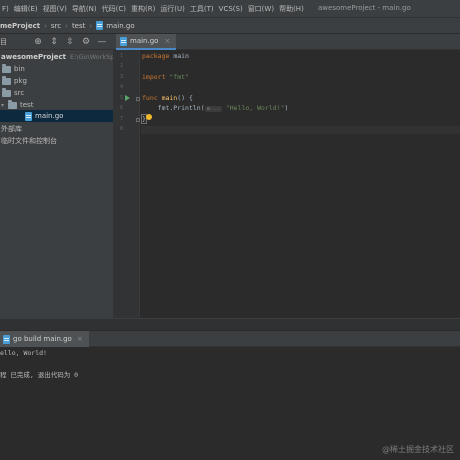 The image size is (460, 460). Describe the element at coordinates (121, 129) in the screenshot. I see `line-number: 8` at that location.